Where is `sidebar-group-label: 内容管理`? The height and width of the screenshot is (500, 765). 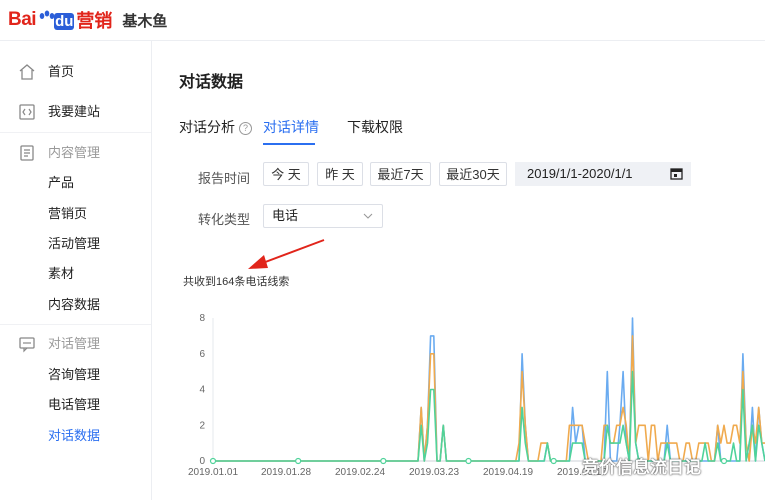
sidebar-group-label: 内容管理 is located at coordinates (74, 152).